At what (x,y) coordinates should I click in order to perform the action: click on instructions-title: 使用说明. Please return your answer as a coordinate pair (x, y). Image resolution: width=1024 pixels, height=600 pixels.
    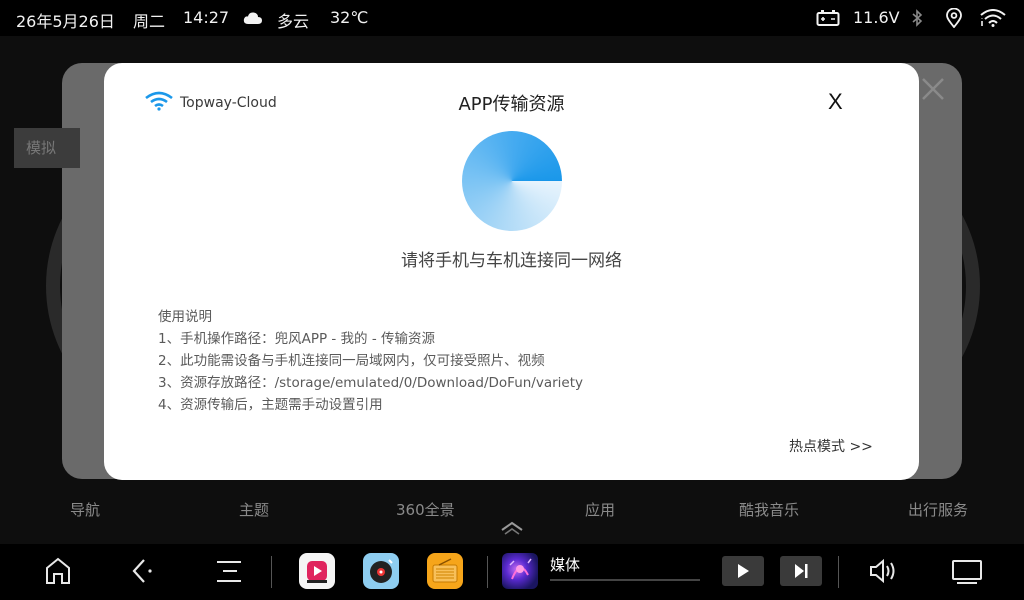
    Looking at the image, I should click on (185, 317).